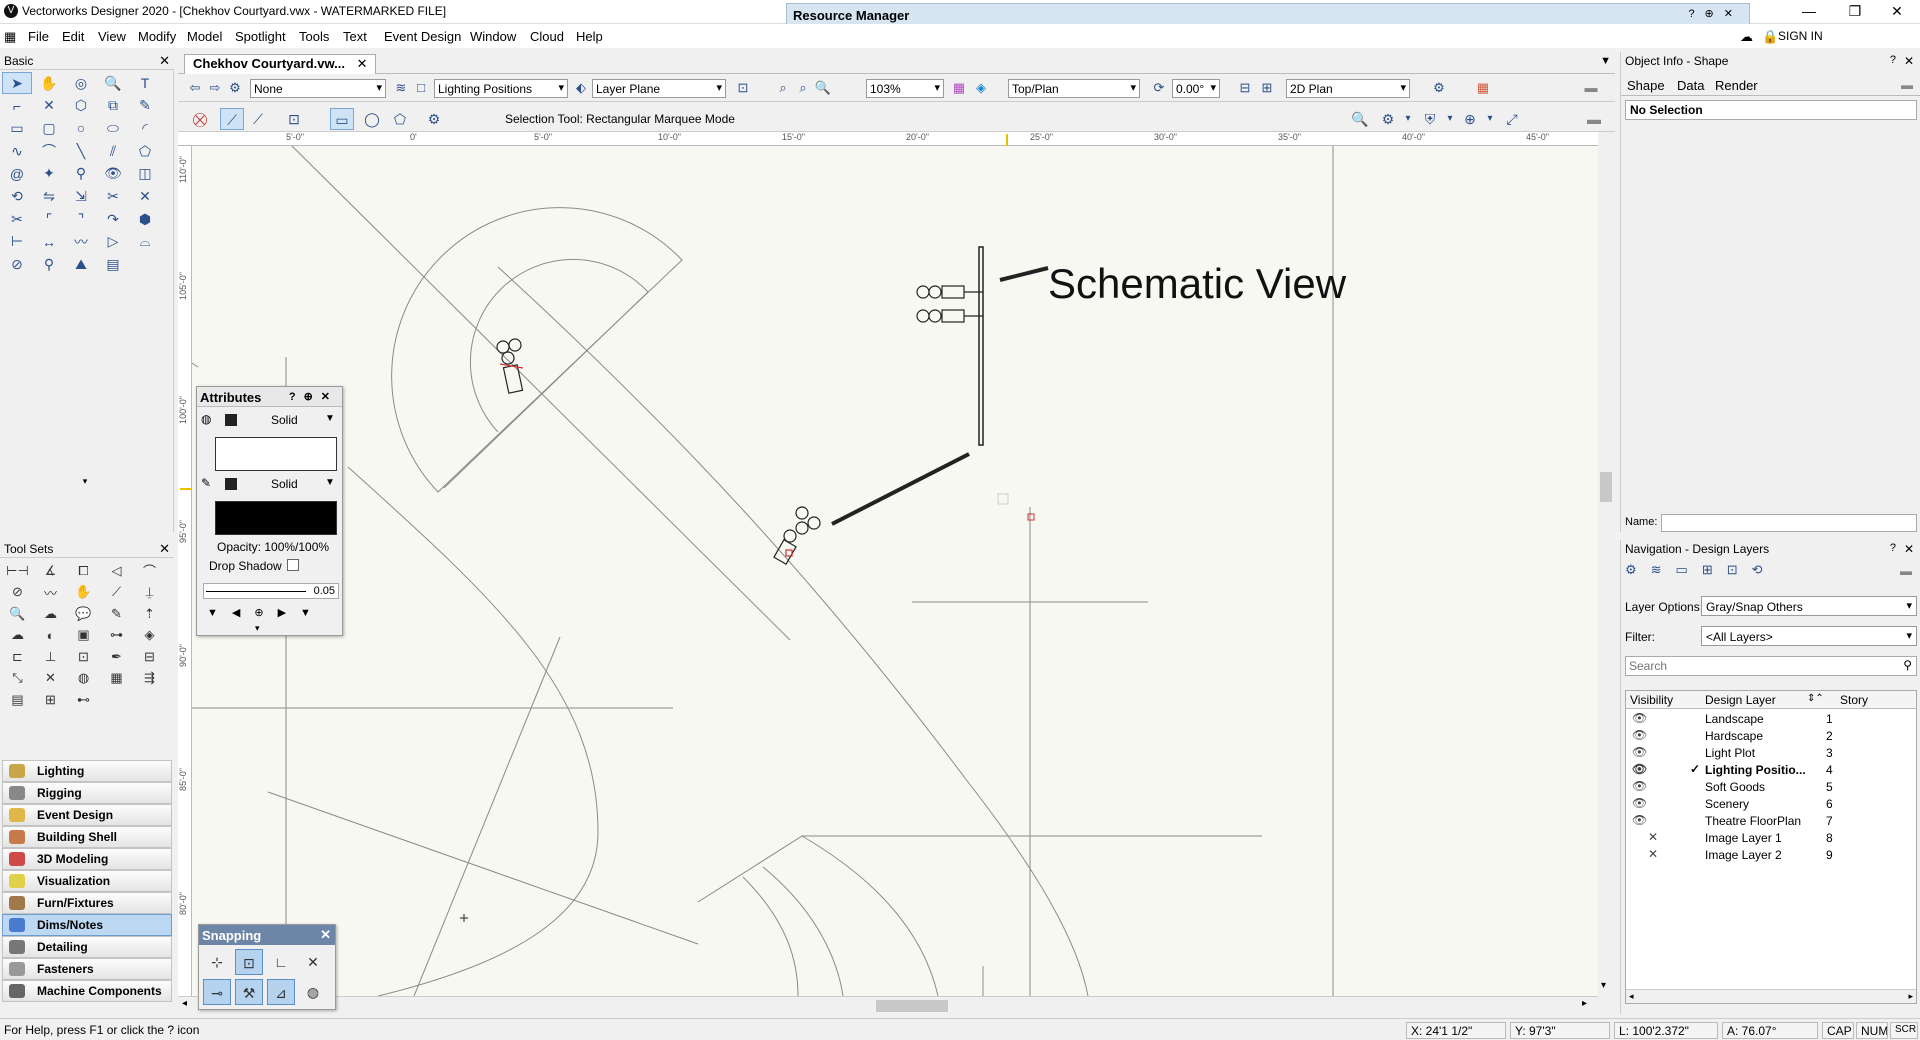  Describe the element at coordinates (50, 570) in the screenshot. I see `angular-dim-icon: ∡` at that location.